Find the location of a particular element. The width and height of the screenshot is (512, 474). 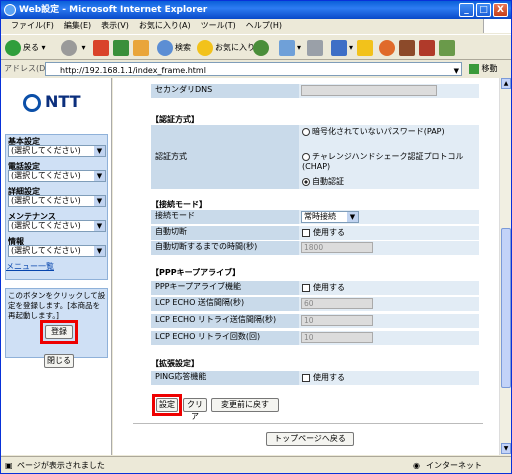

scrollbar: ▲ ▼ is located at coordinates (505, 266).